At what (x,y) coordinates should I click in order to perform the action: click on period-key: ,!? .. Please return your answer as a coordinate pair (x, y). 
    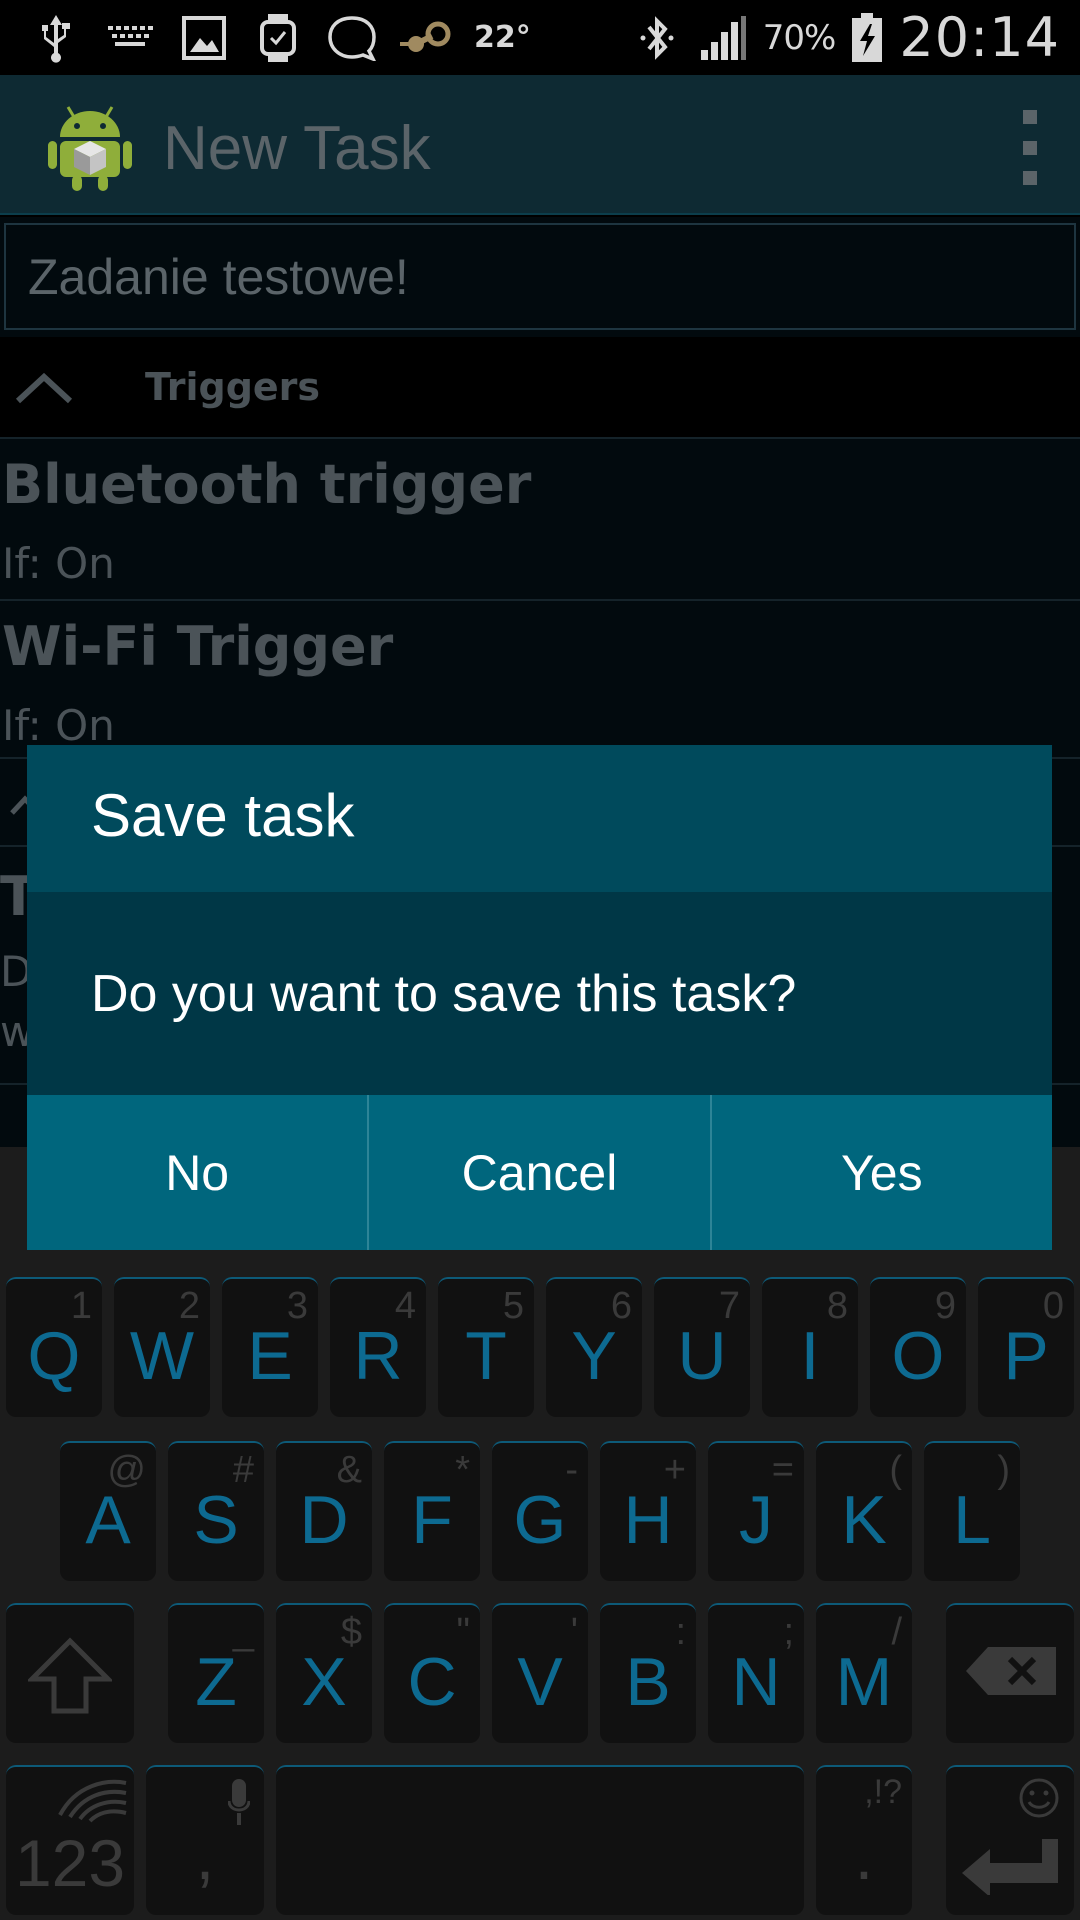
    Looking at the image, I should click on (864, 1840).